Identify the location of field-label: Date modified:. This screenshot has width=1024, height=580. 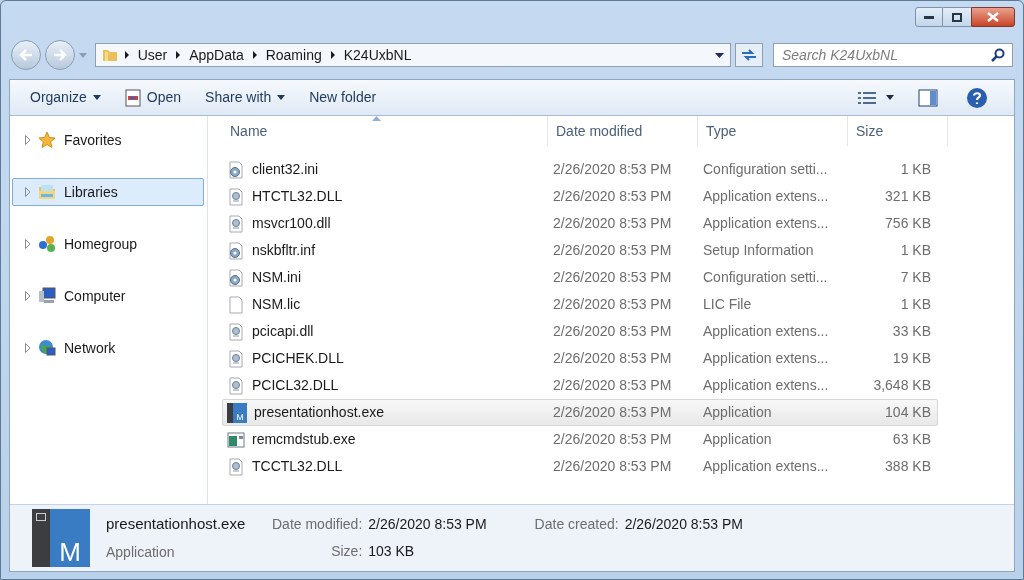
(317, 524).